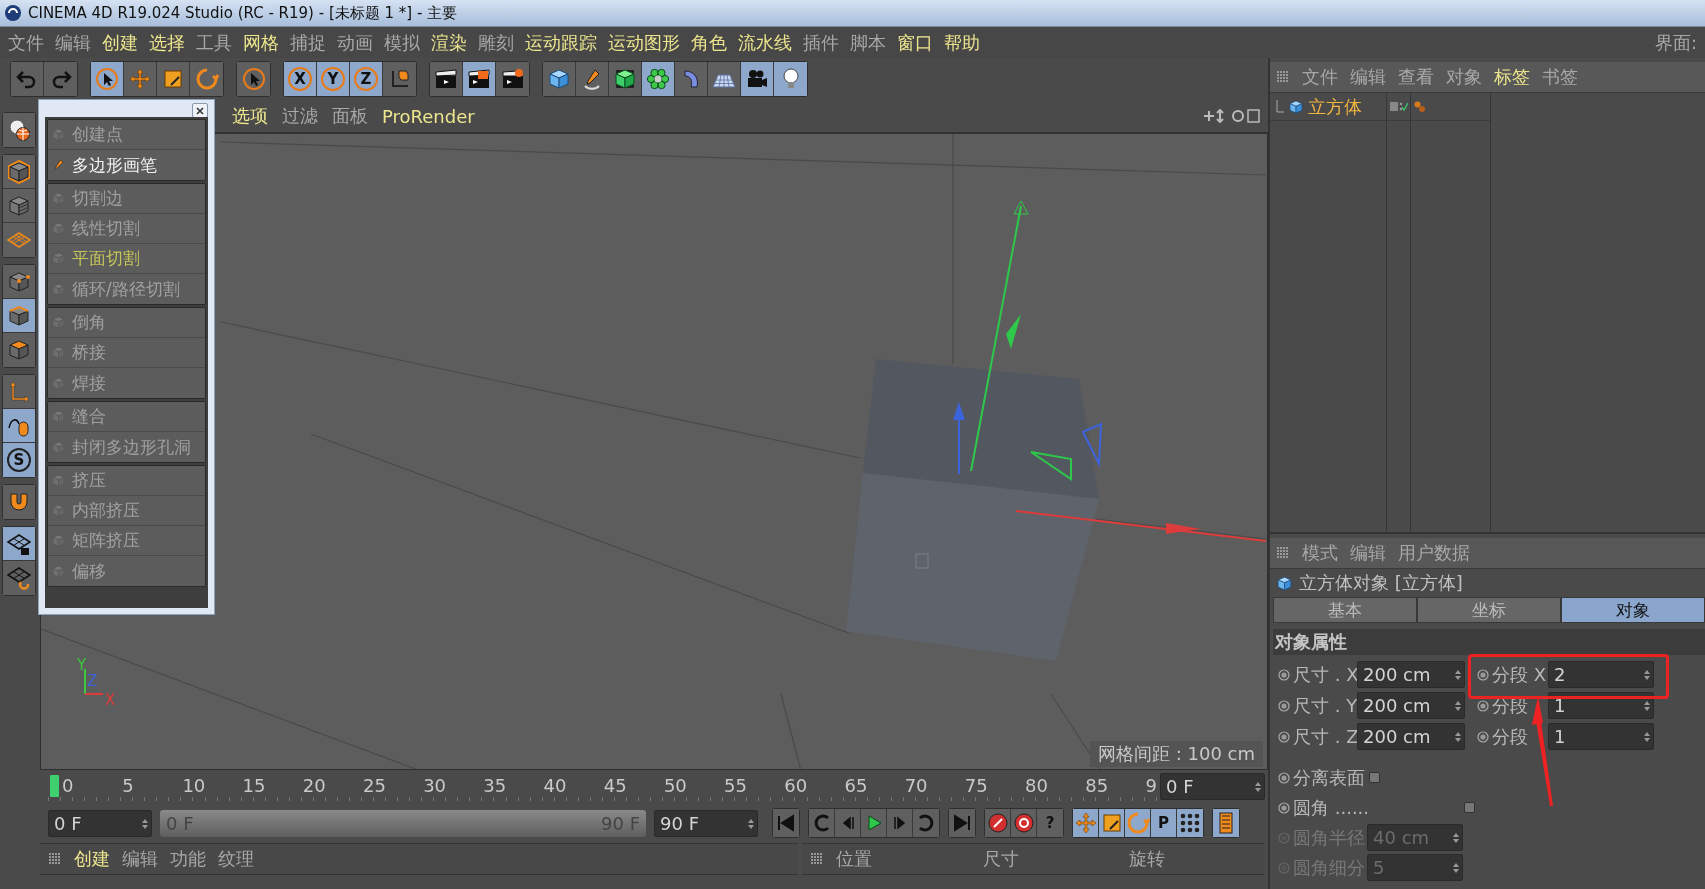 The image size is (1705, 889). I want to click on magnet-button, so click(19, 502).